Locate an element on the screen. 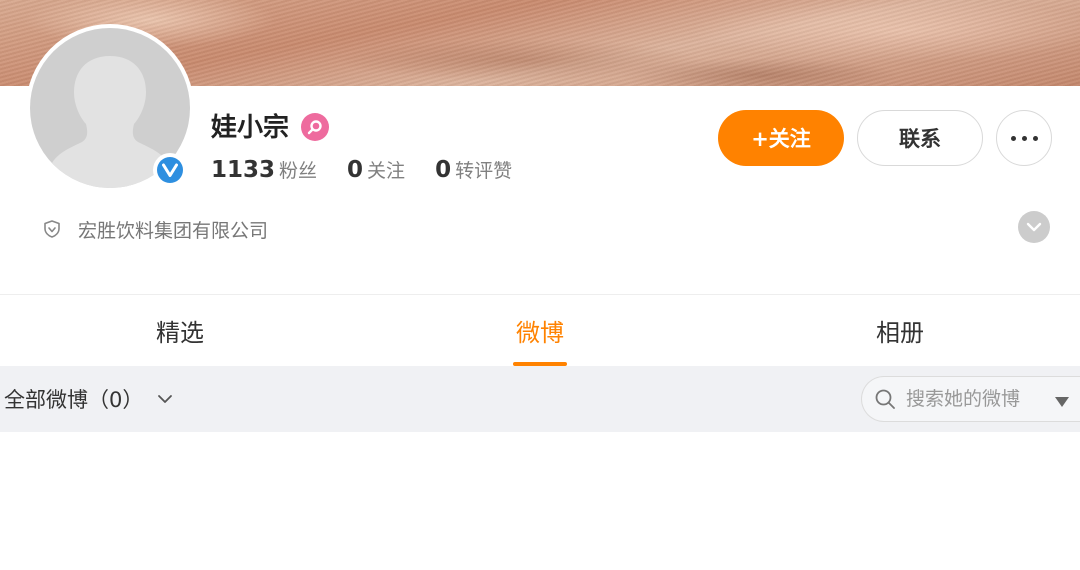 The height and width of the screenshot is (570, 1080). expand-profile-button is located at coordinates (1034, 227).